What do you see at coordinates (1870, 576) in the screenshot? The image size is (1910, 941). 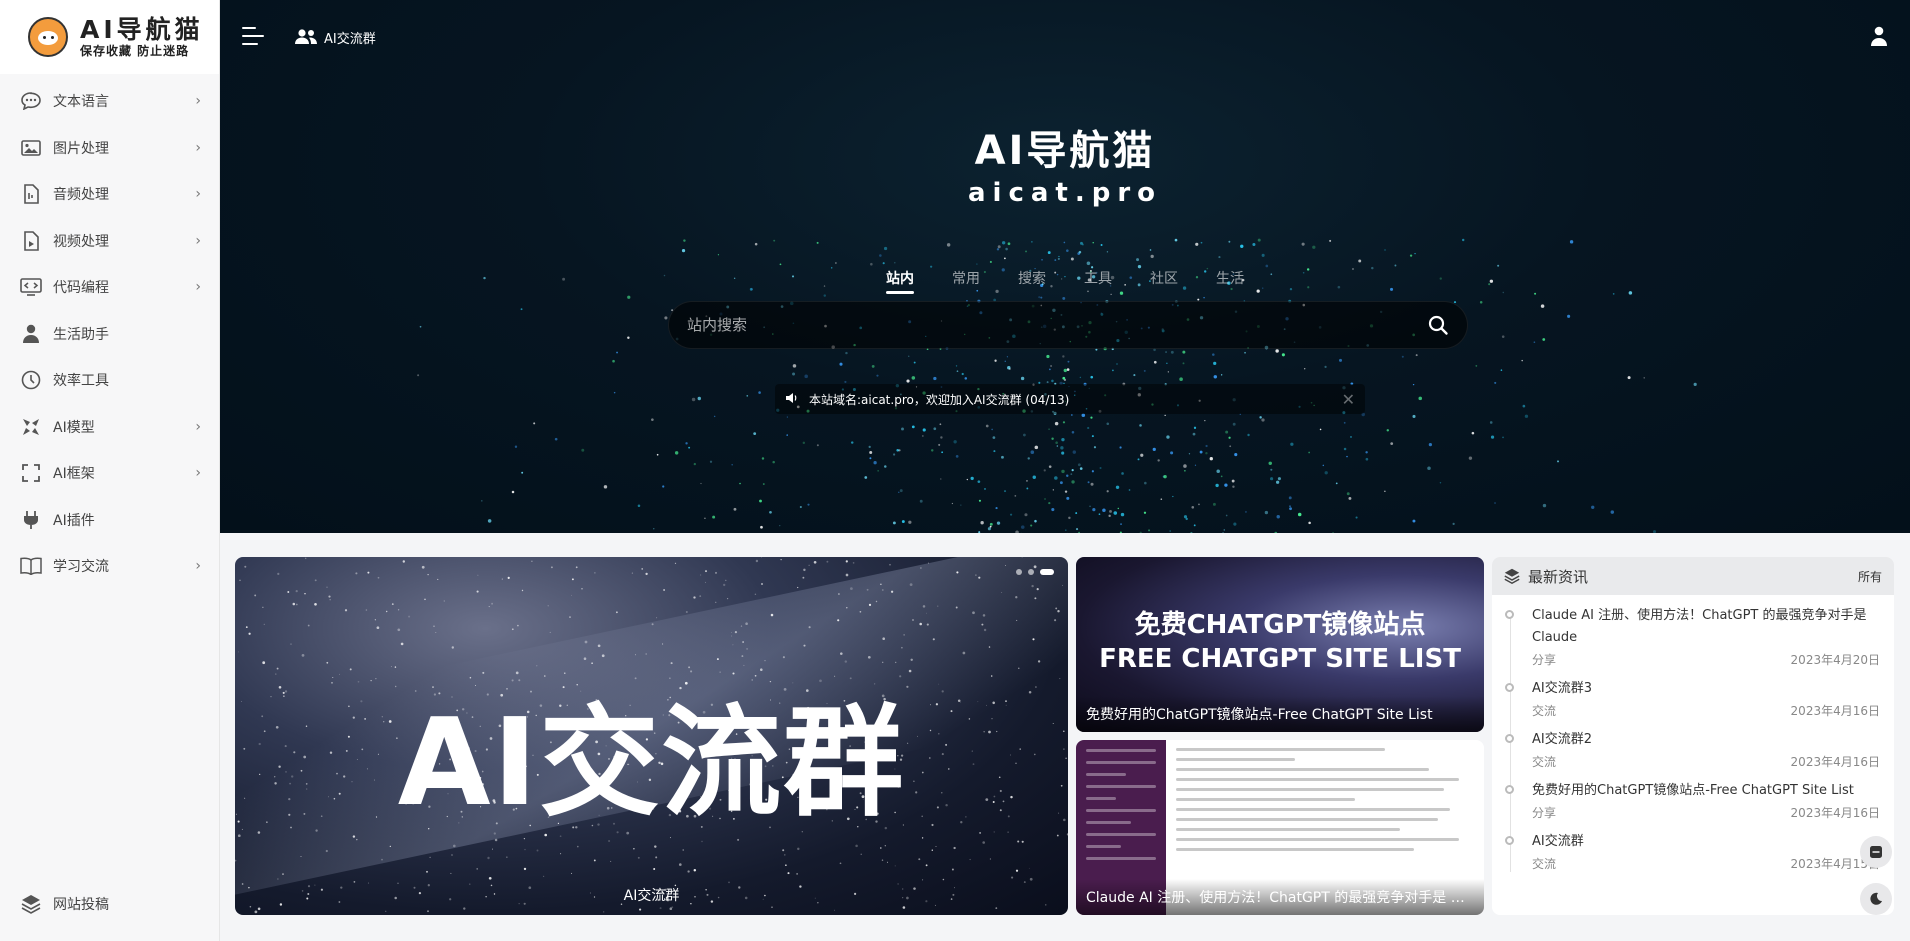 I see `news-all-link: 所有` at bounding box center [1870, 576].